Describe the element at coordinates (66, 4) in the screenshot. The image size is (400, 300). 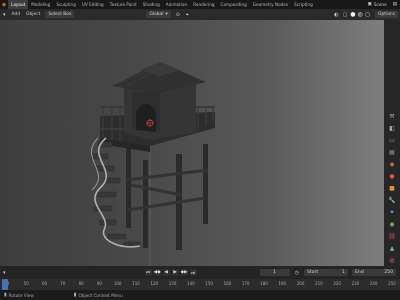
I see `workspace-tab-sculpting: Sculpting` at that location.